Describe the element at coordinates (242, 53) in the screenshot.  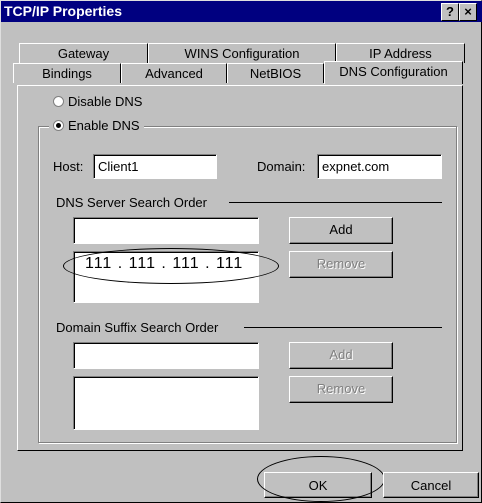
I see `tab-wins-configuration: WINS Configuration` at that location.